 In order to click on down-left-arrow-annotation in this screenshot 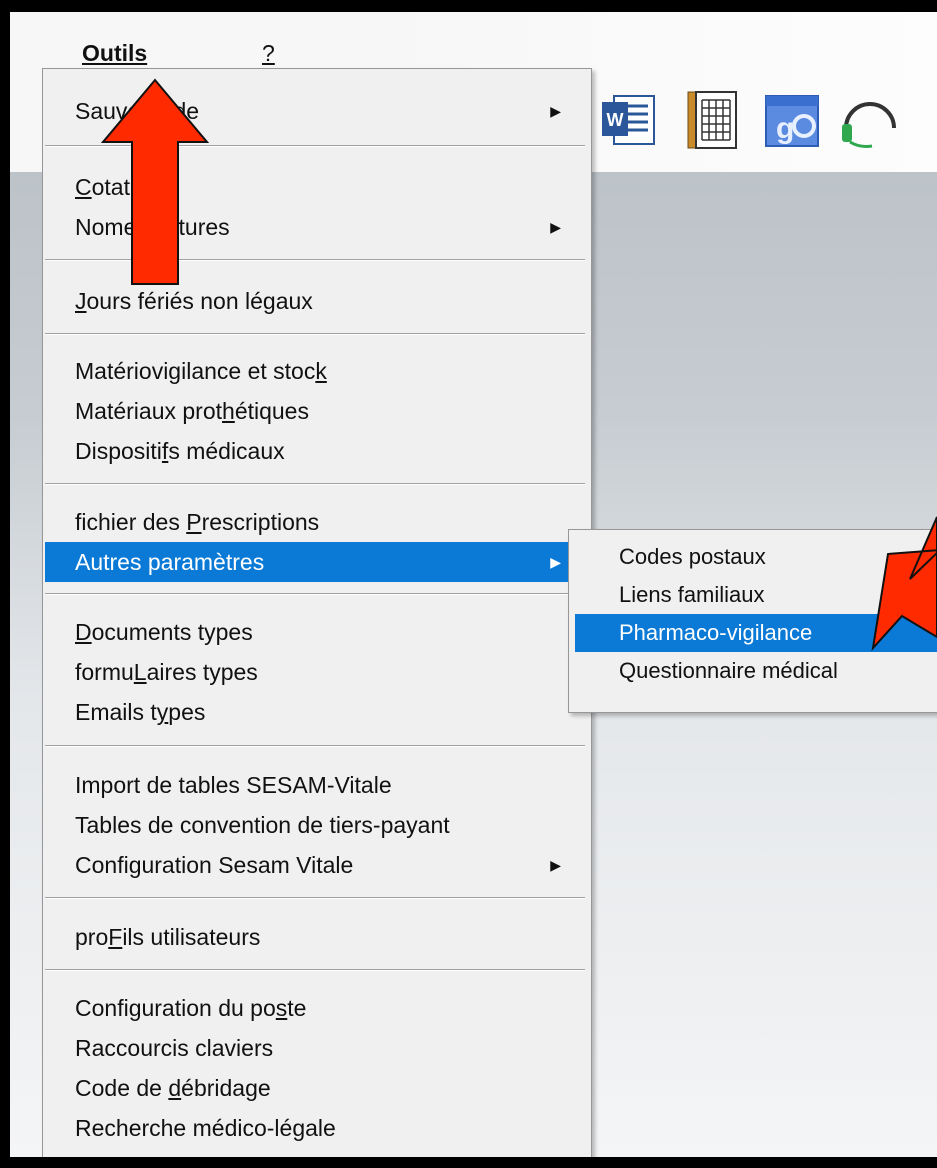, I will do `click(904, 584)`.